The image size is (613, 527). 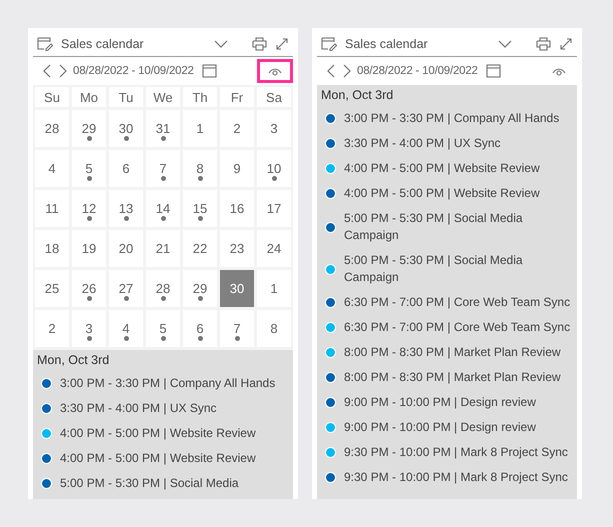 What do you see at coordinates (89, 288) in the screenshot?
I see `day-cell: 26` at bounding box center [89, 288].